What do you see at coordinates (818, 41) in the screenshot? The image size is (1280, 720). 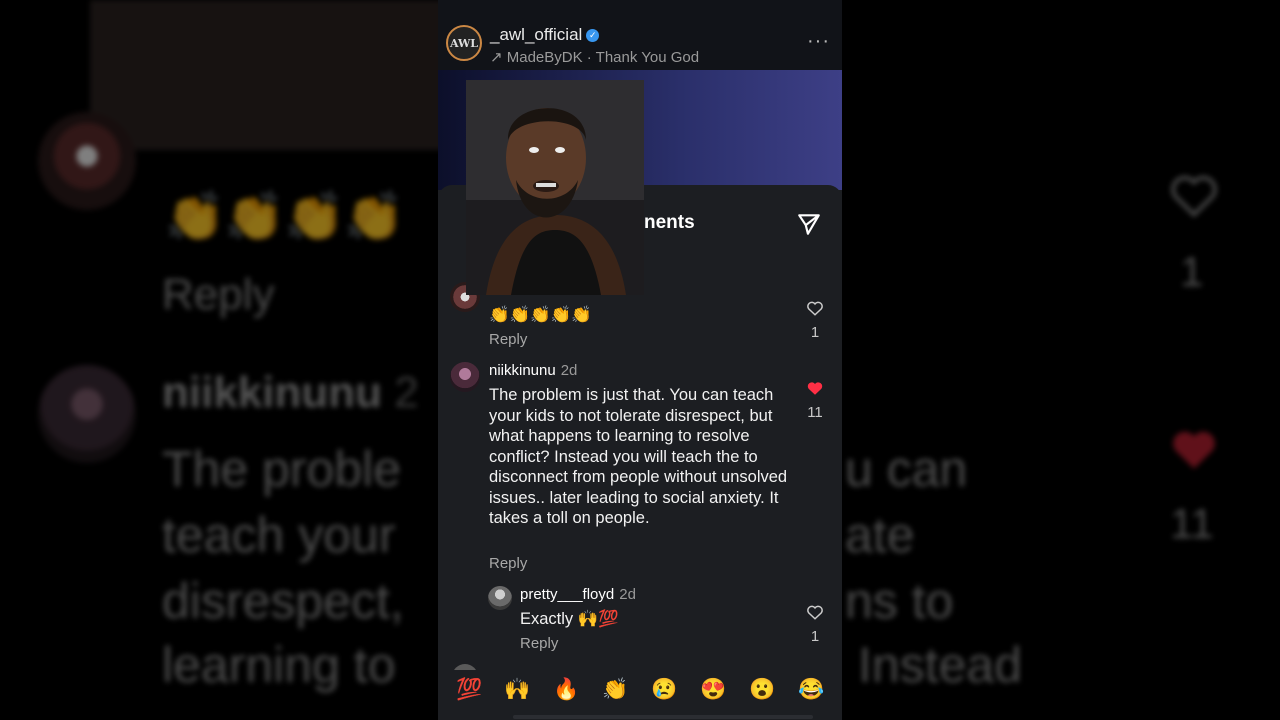 I see `more-options-icon: ···` at bounding box center [818, 41].